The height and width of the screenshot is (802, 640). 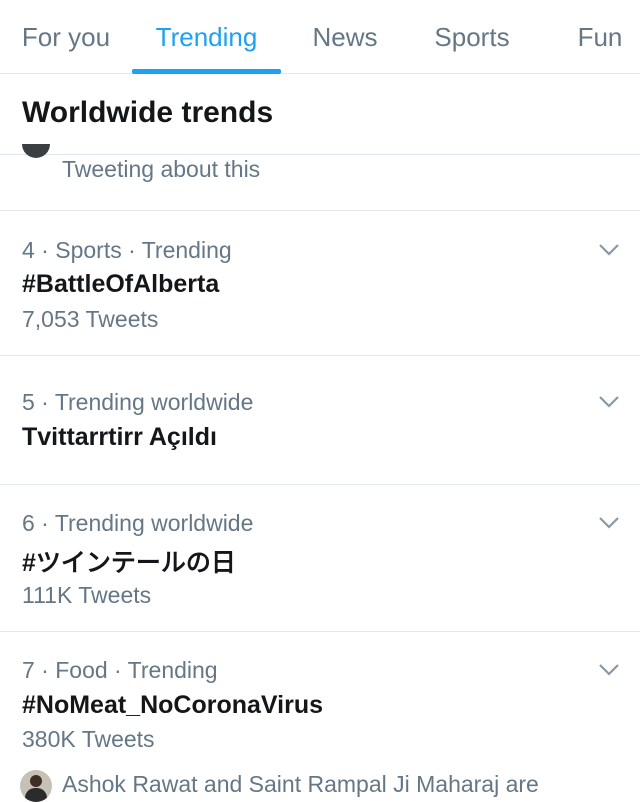 I want to click on tab-news: News, so click(x=345, y=37).